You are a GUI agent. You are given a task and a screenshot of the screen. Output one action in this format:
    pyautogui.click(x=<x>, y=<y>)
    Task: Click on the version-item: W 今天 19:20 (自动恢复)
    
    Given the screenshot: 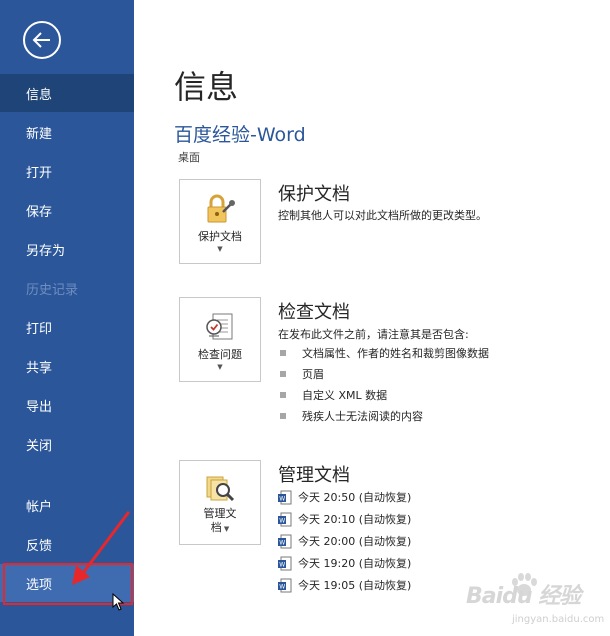 What is the action you would take?
    pyautogui.click(x=344, y=563)
    